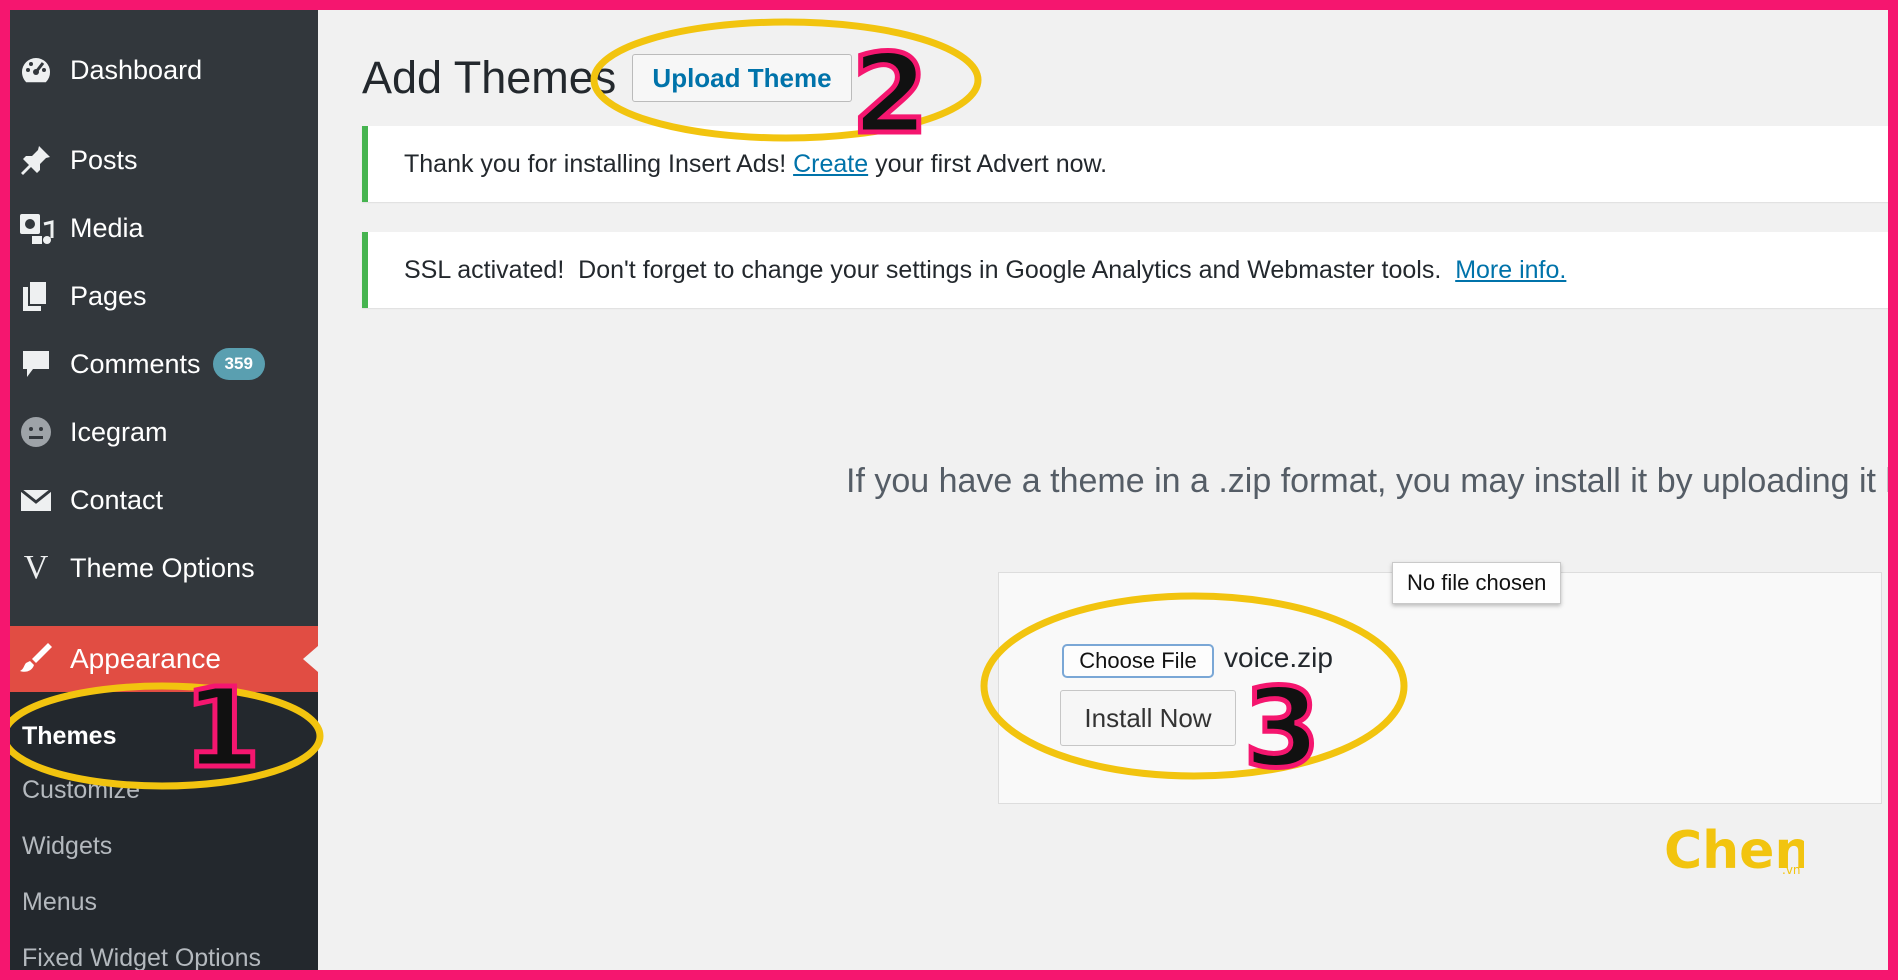 This screenshot has width=1898, height=980. What do you see at coordinates (36, 70) in the screenshot?
I see `dashboard-icon` at bounding box center [36, 70].